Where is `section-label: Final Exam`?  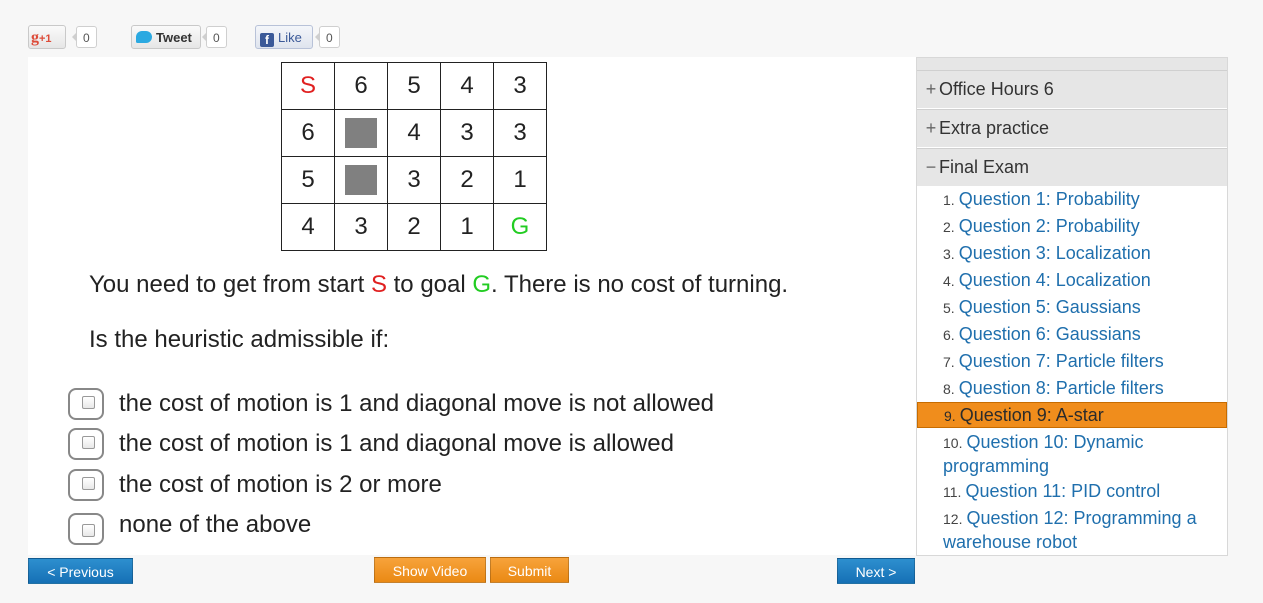 section-label: Final Exam is located at coordinates (984, 167).